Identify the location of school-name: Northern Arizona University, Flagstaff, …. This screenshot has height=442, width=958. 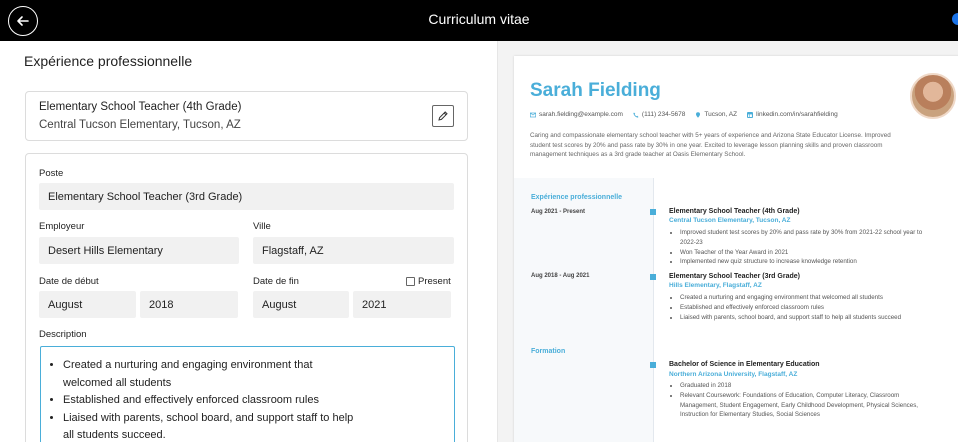
(733, 374).